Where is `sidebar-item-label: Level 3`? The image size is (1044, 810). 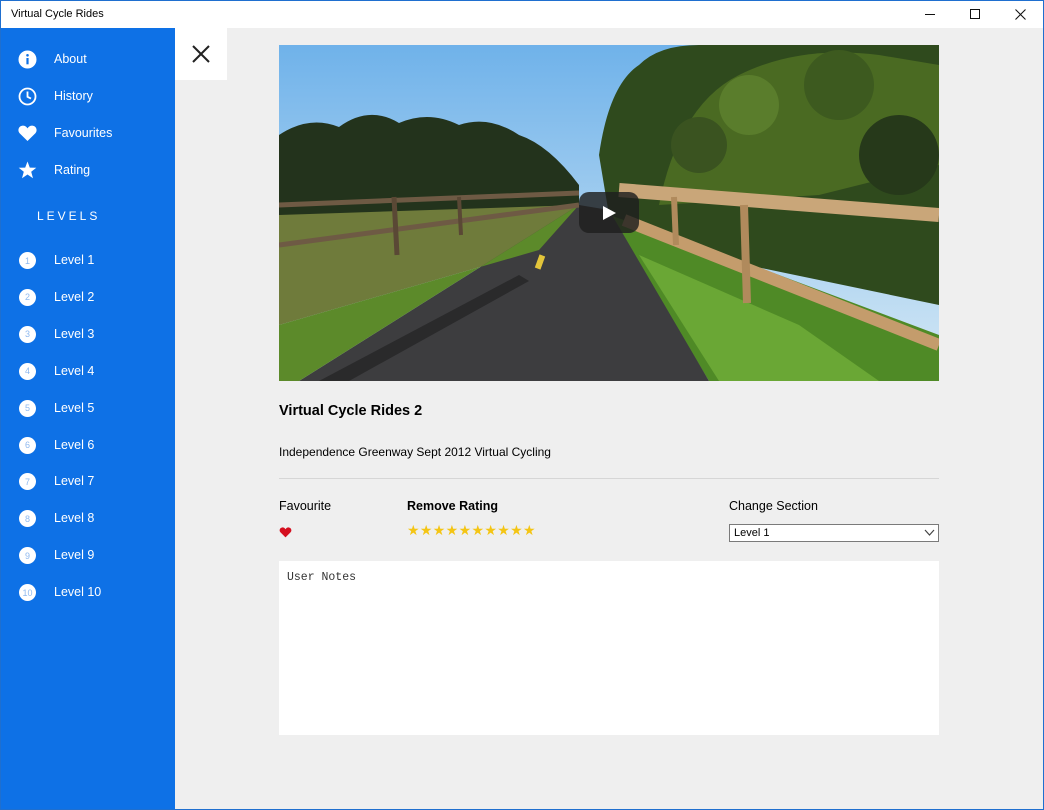
sidebar-item-label: Level 3 is located at coordinates (74, 333).